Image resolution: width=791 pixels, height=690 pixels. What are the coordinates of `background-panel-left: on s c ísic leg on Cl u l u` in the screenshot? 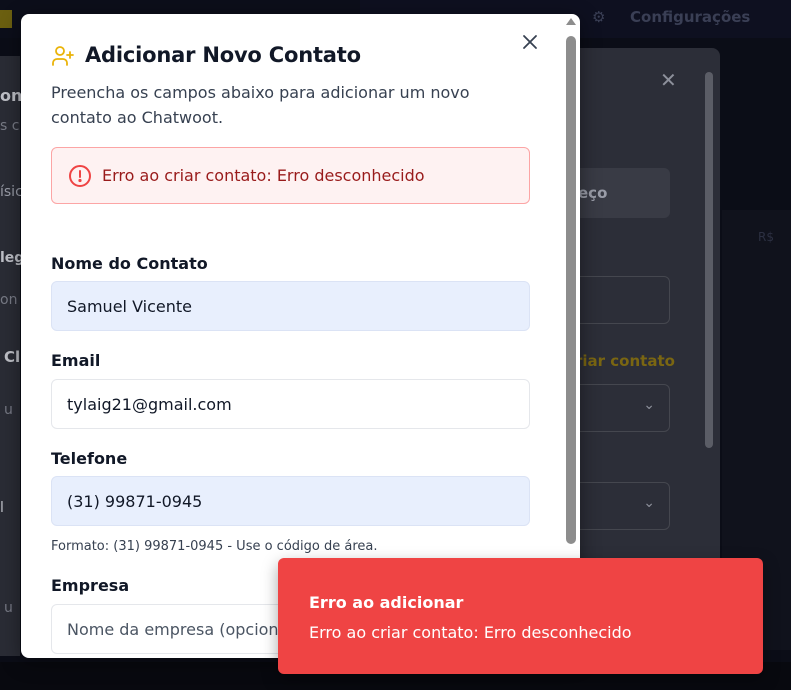 It's located at (12, 356).